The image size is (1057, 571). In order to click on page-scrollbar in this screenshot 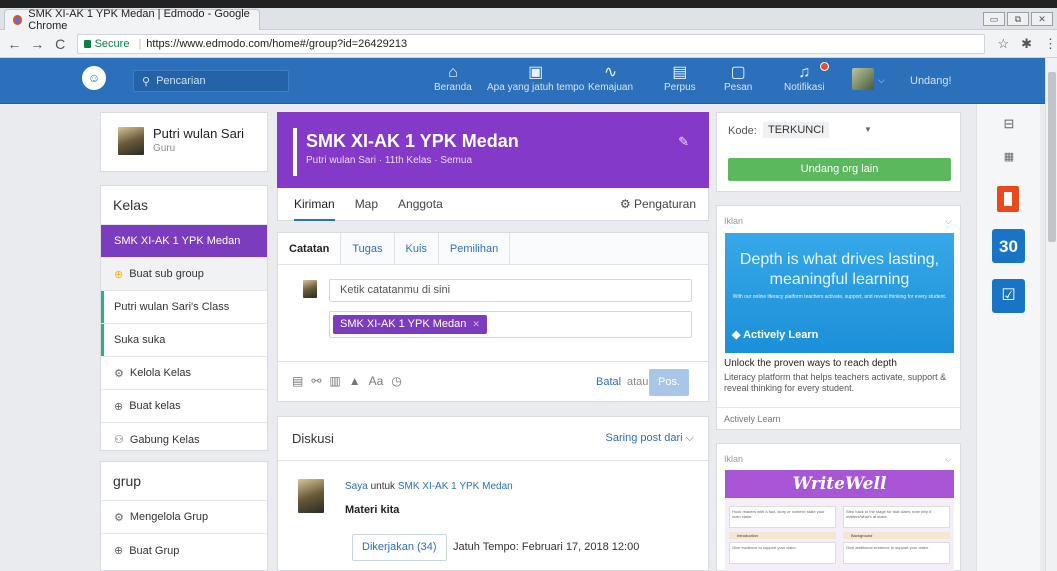, I will do `click(1051, 314)`.